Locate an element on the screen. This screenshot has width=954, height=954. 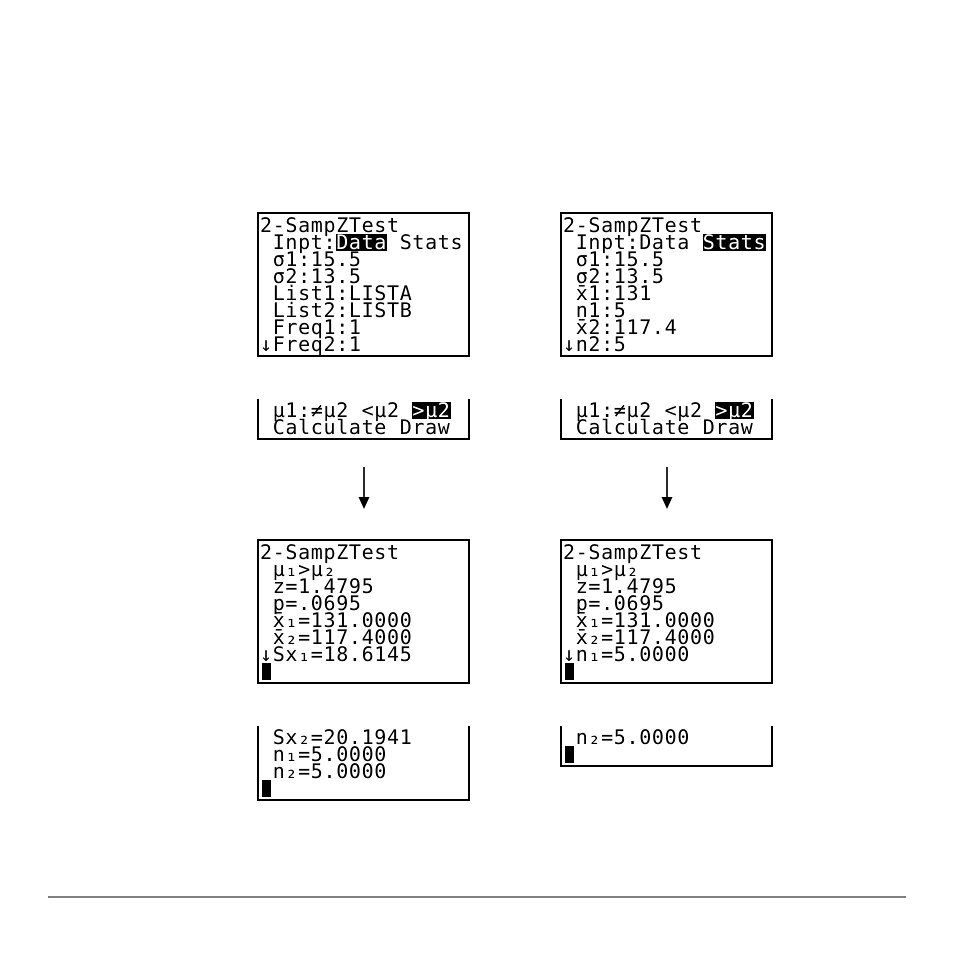
screen-text: n2:5 is located at coordinates (601, 344).